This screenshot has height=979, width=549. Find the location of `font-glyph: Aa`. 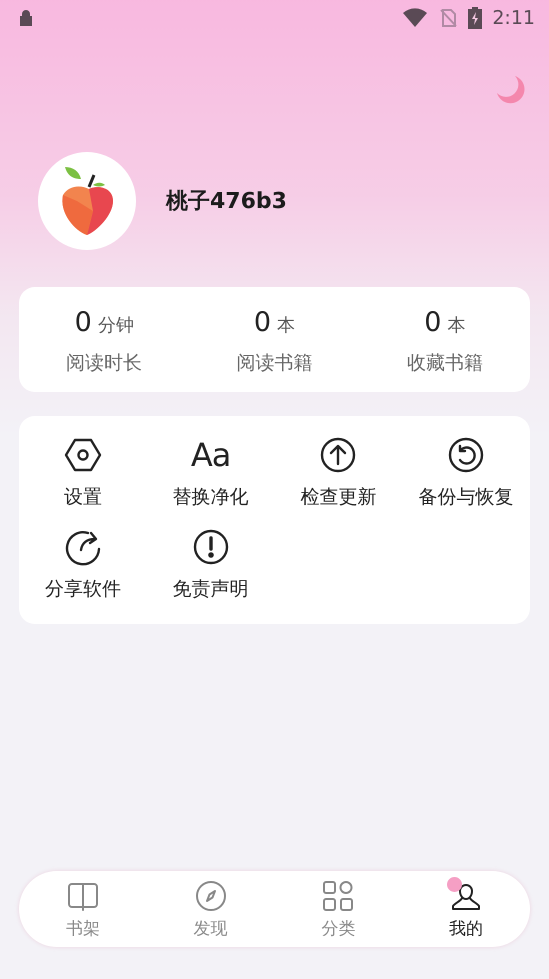

font-glyph: Aa is located at coordinates (210, 455).